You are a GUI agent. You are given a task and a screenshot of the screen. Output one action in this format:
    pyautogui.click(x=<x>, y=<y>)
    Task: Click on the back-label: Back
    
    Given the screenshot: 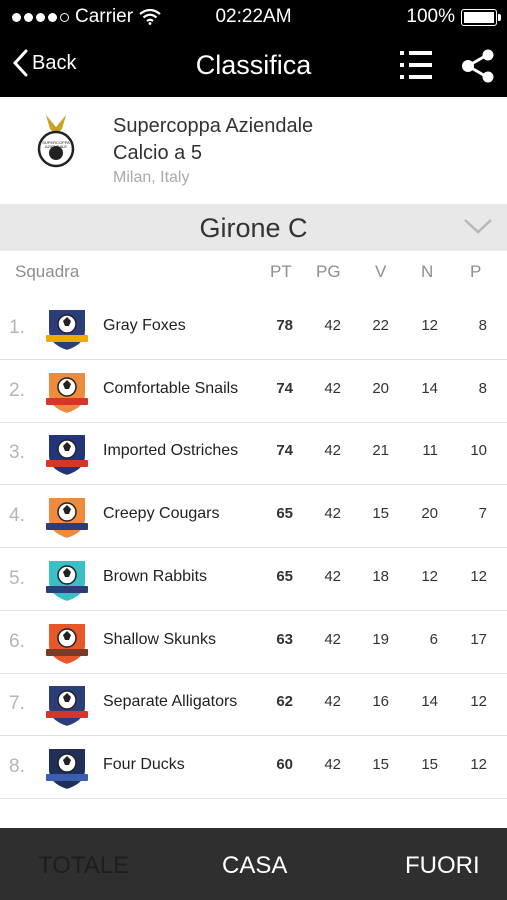 What is the action you would take?
    pyautogui.click(x=54, y=62)
    